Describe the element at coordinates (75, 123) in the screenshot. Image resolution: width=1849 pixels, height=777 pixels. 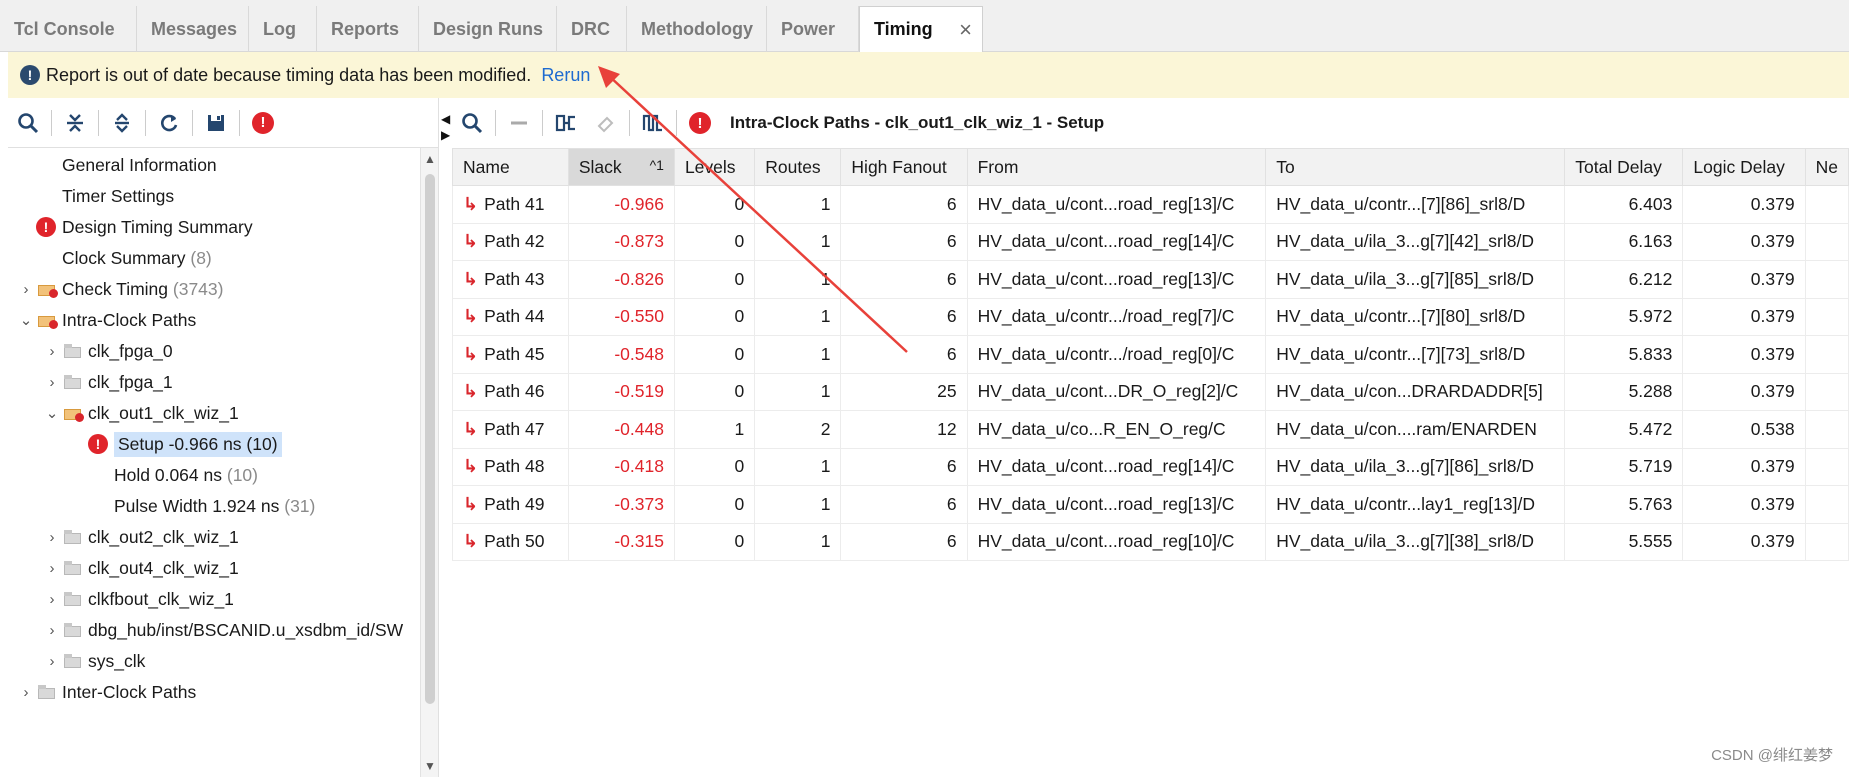
I see `collapse-all-icon` at that location.